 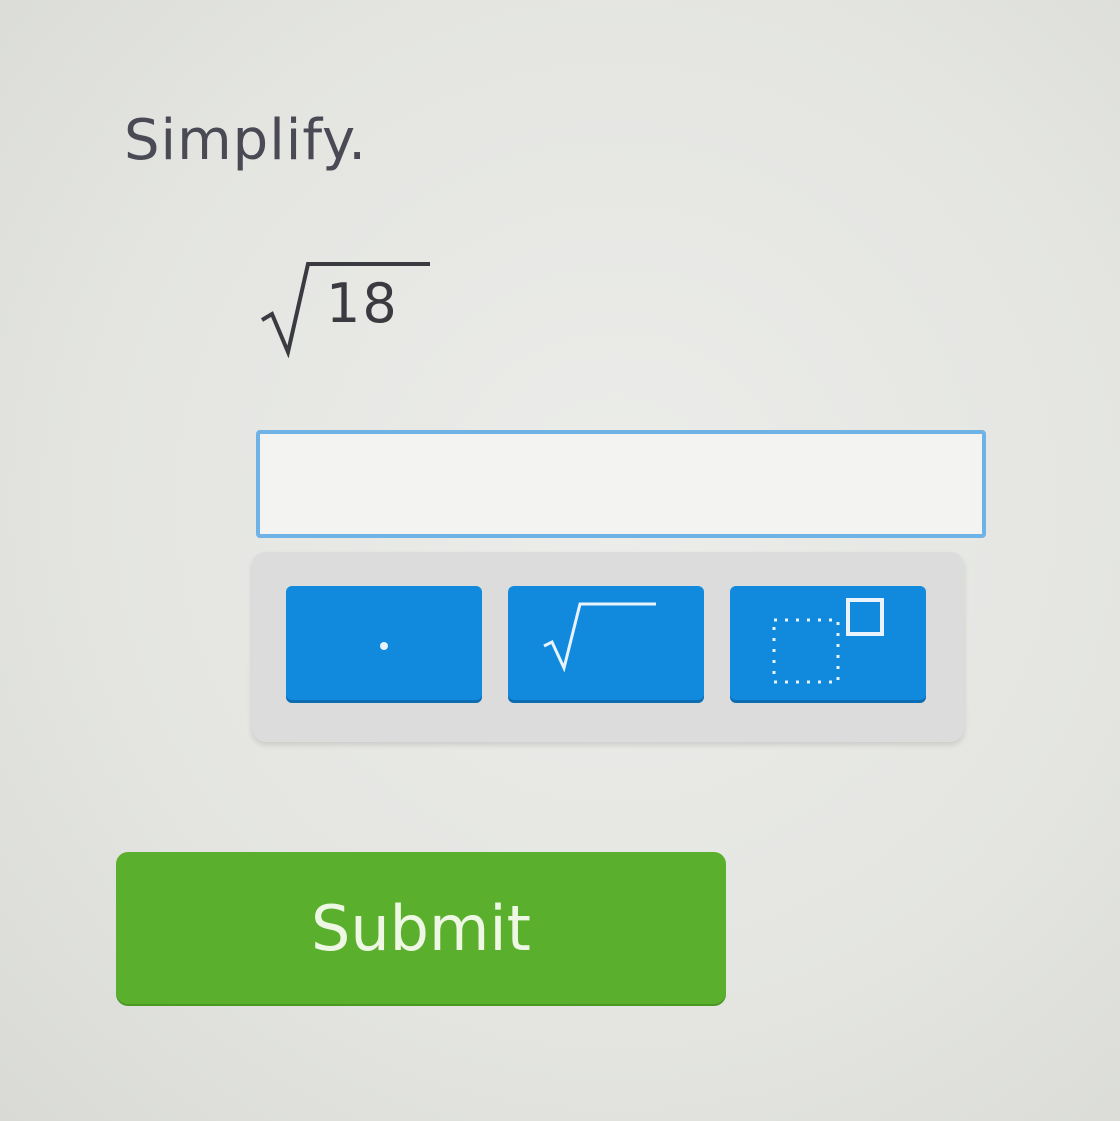 I want to click on decimal-point-key, so click(x=384, y=643).